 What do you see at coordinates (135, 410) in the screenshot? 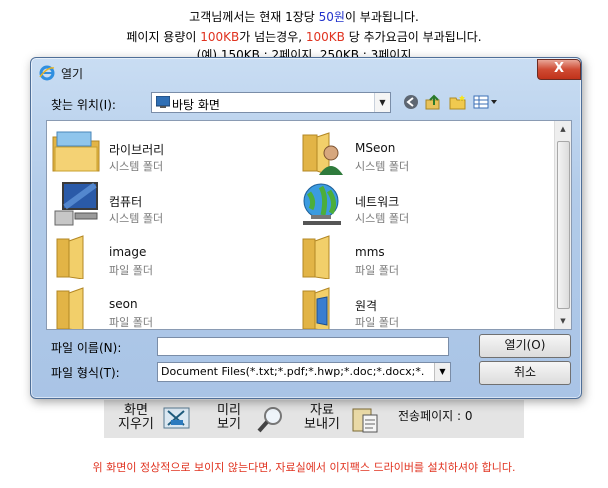
I see `clear-label: 화면` at bounding box center [135, 410].